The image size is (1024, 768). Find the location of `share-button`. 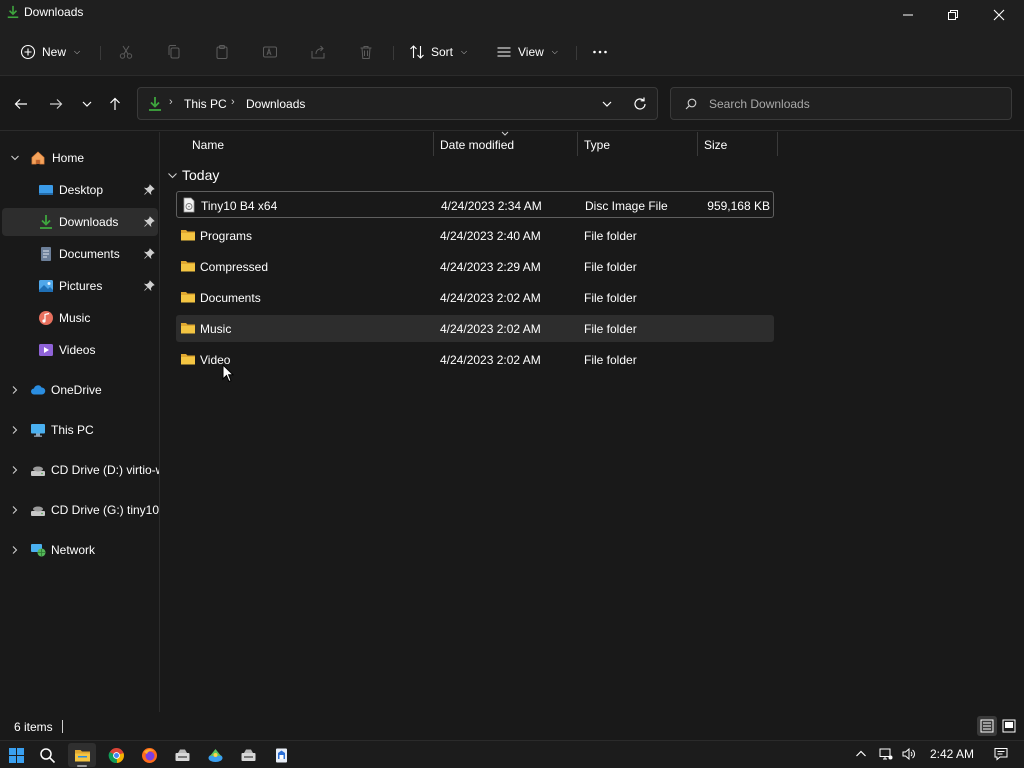

share-button is located at coordinates (318, 52).